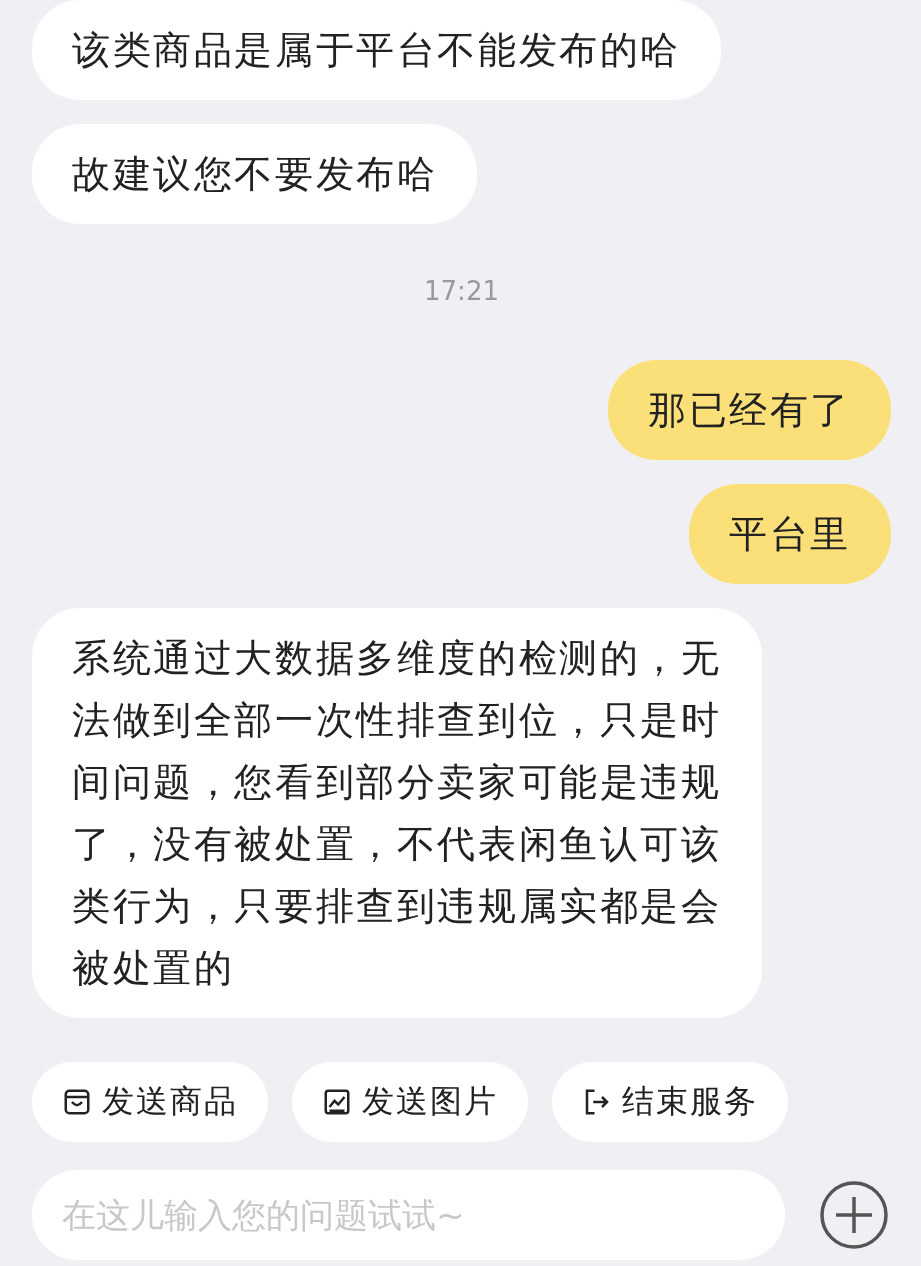  What do you see at coordinates (150, 1102) in the screenshot?
I see `quick-action-button: 发送商品` at bounding box center [150, 1102].